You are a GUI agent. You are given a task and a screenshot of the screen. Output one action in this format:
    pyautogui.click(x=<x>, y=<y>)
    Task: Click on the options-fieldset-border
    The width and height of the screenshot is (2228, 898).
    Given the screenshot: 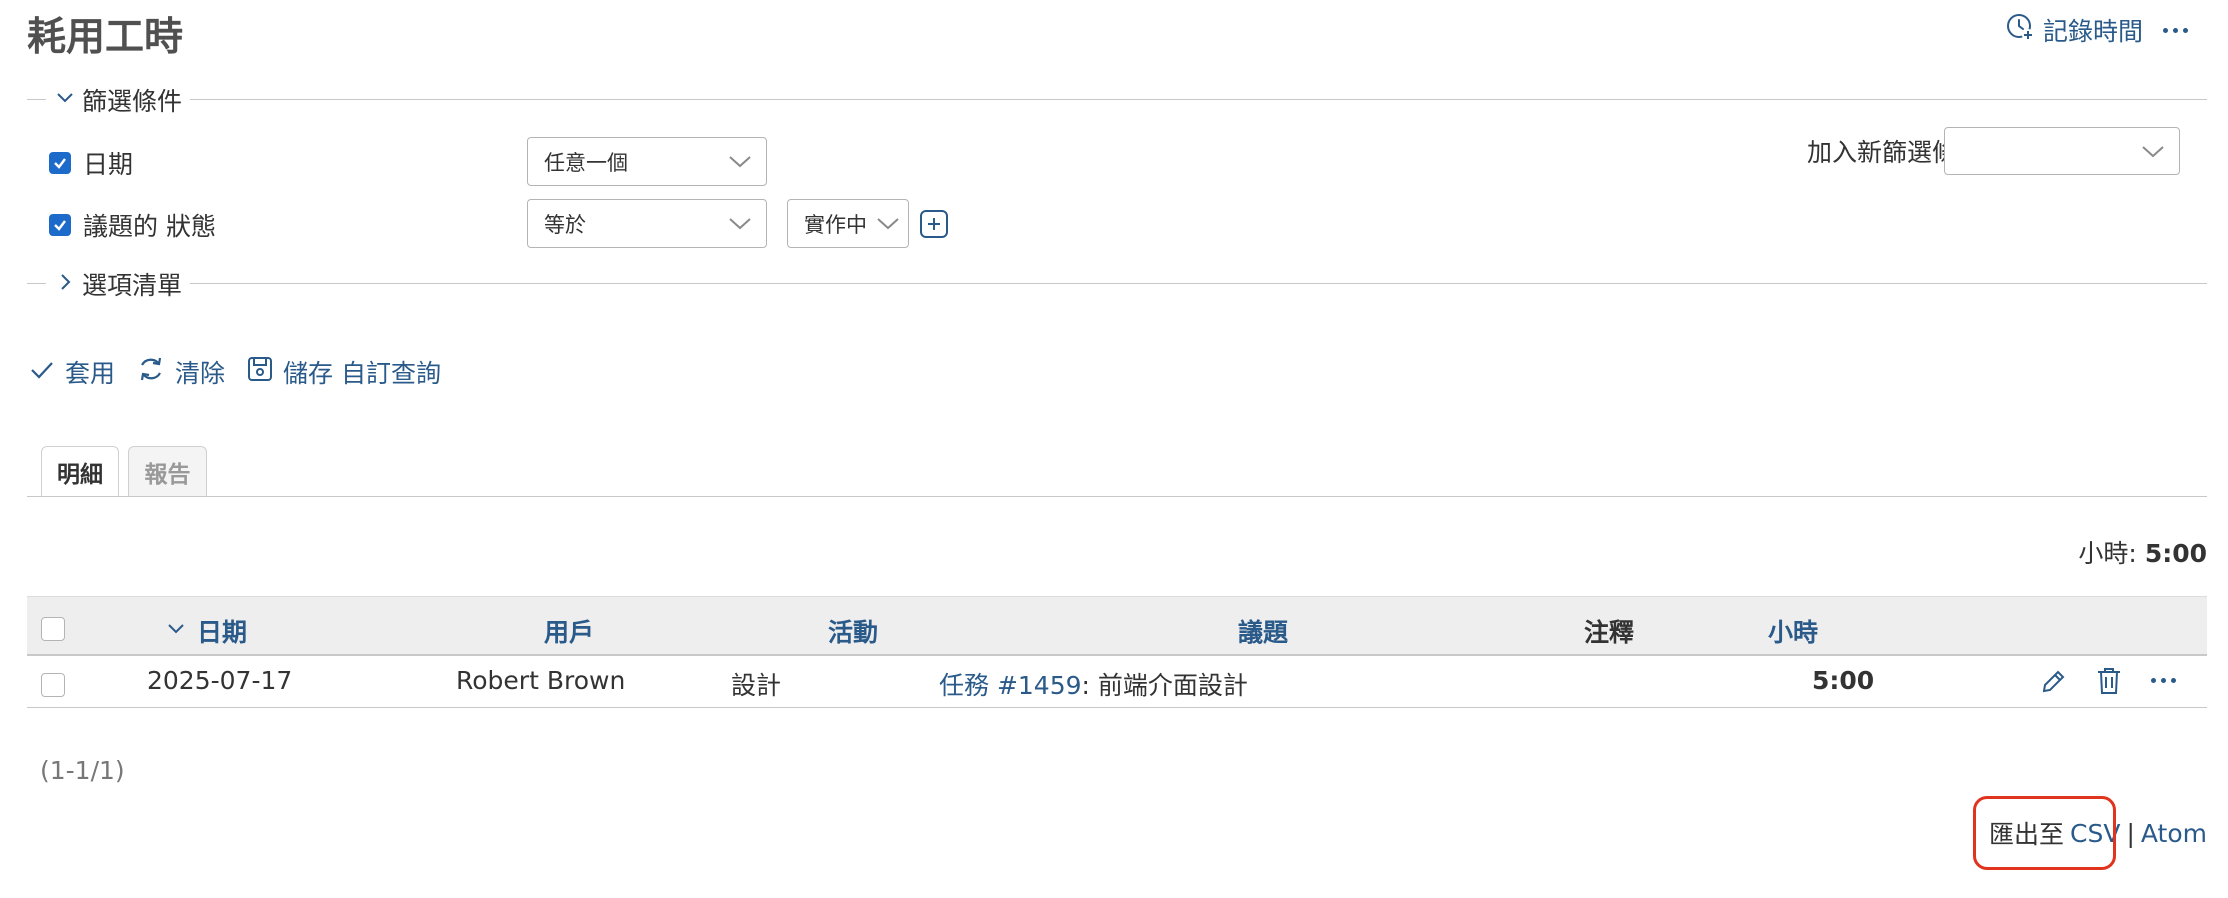 What is the action you would take?
    pyautogui.click(x=1117, y=283)
    